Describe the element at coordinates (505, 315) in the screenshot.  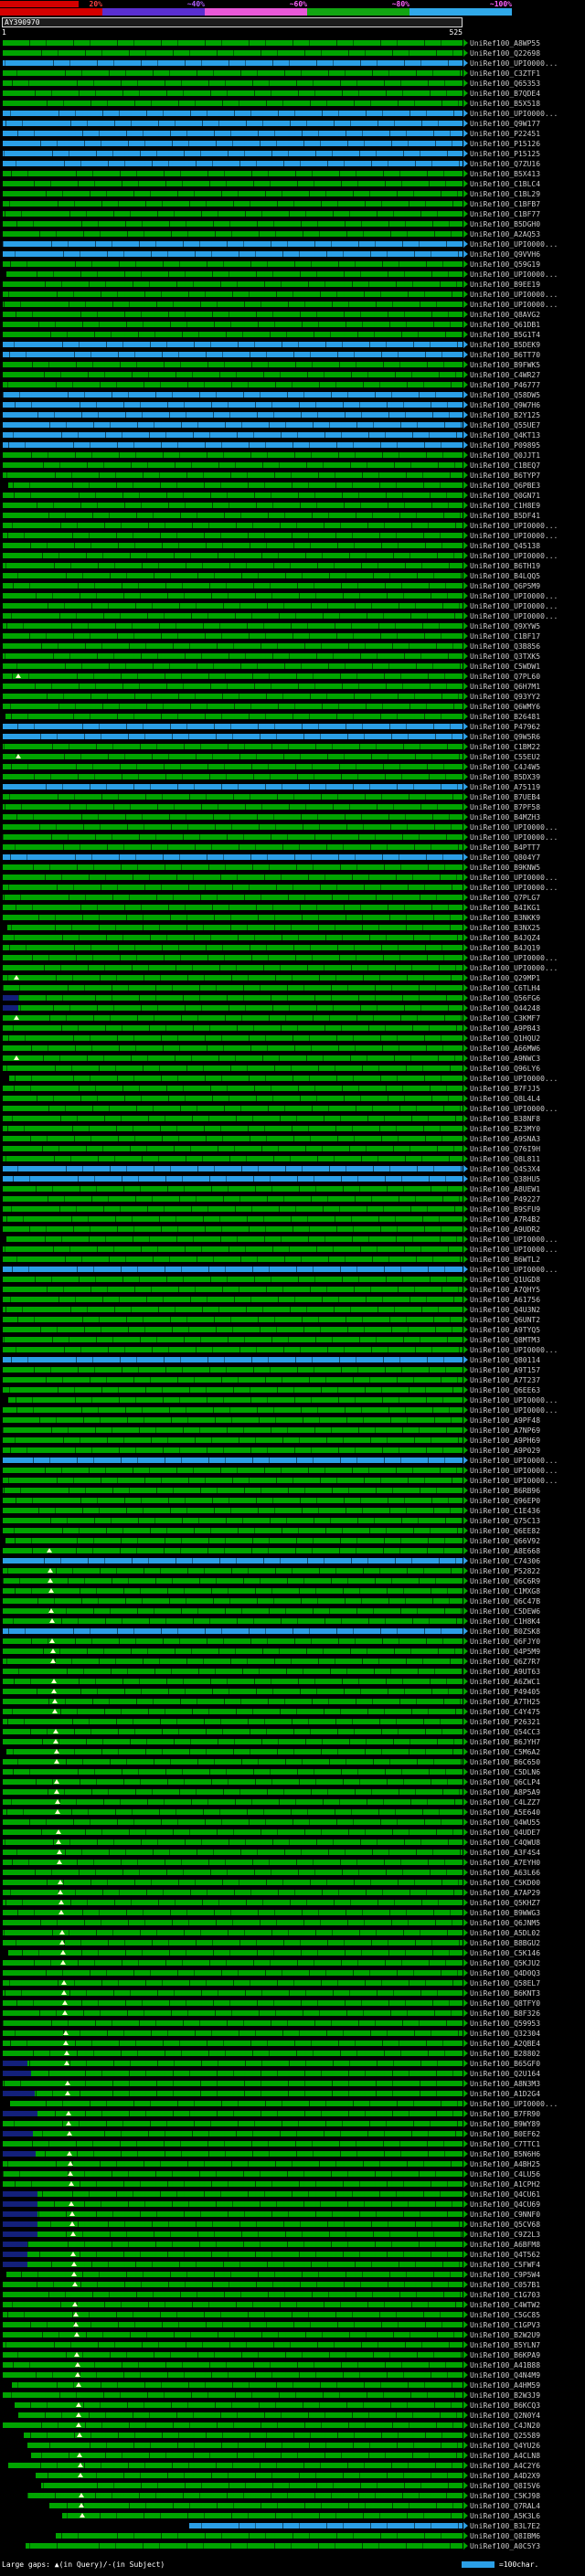
I see `hit-label: UniRef100_Q8AVG2` at that location.